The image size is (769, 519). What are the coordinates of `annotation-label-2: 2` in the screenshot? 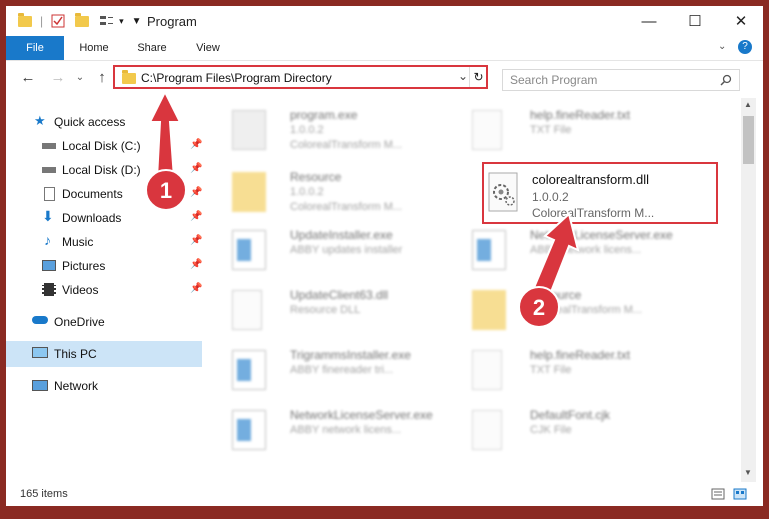 It's located at (539, 307).